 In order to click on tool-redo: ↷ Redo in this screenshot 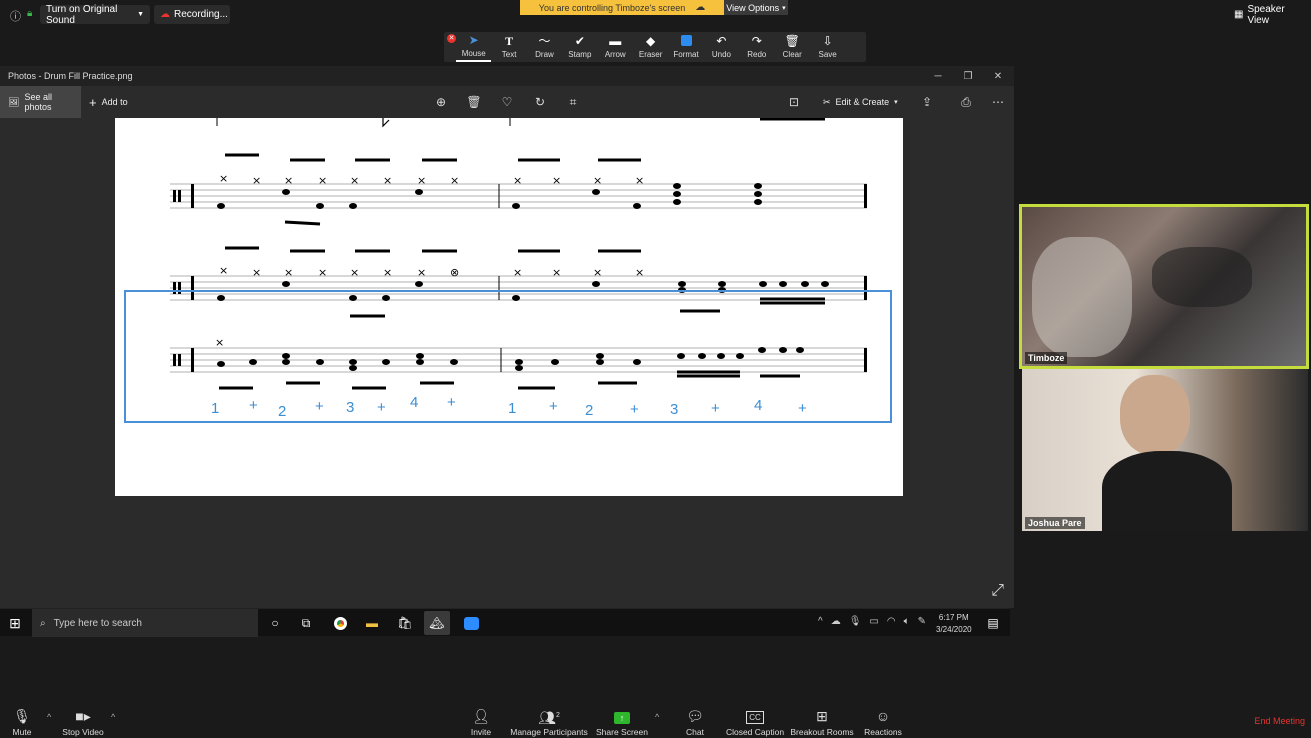, I will do `click(756, 47)`.